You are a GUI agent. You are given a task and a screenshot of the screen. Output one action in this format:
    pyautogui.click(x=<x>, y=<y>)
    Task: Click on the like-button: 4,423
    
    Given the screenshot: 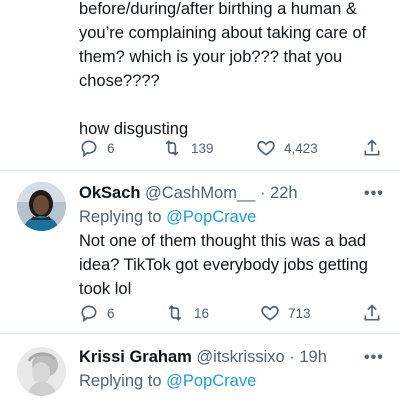 What is the action you would take?
    pyautogui.click(x=287, y=148)
    